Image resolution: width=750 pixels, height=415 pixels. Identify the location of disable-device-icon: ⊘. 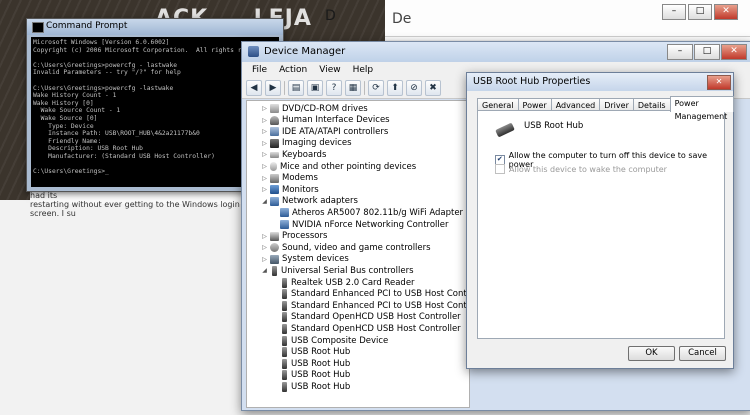
(414, 88).